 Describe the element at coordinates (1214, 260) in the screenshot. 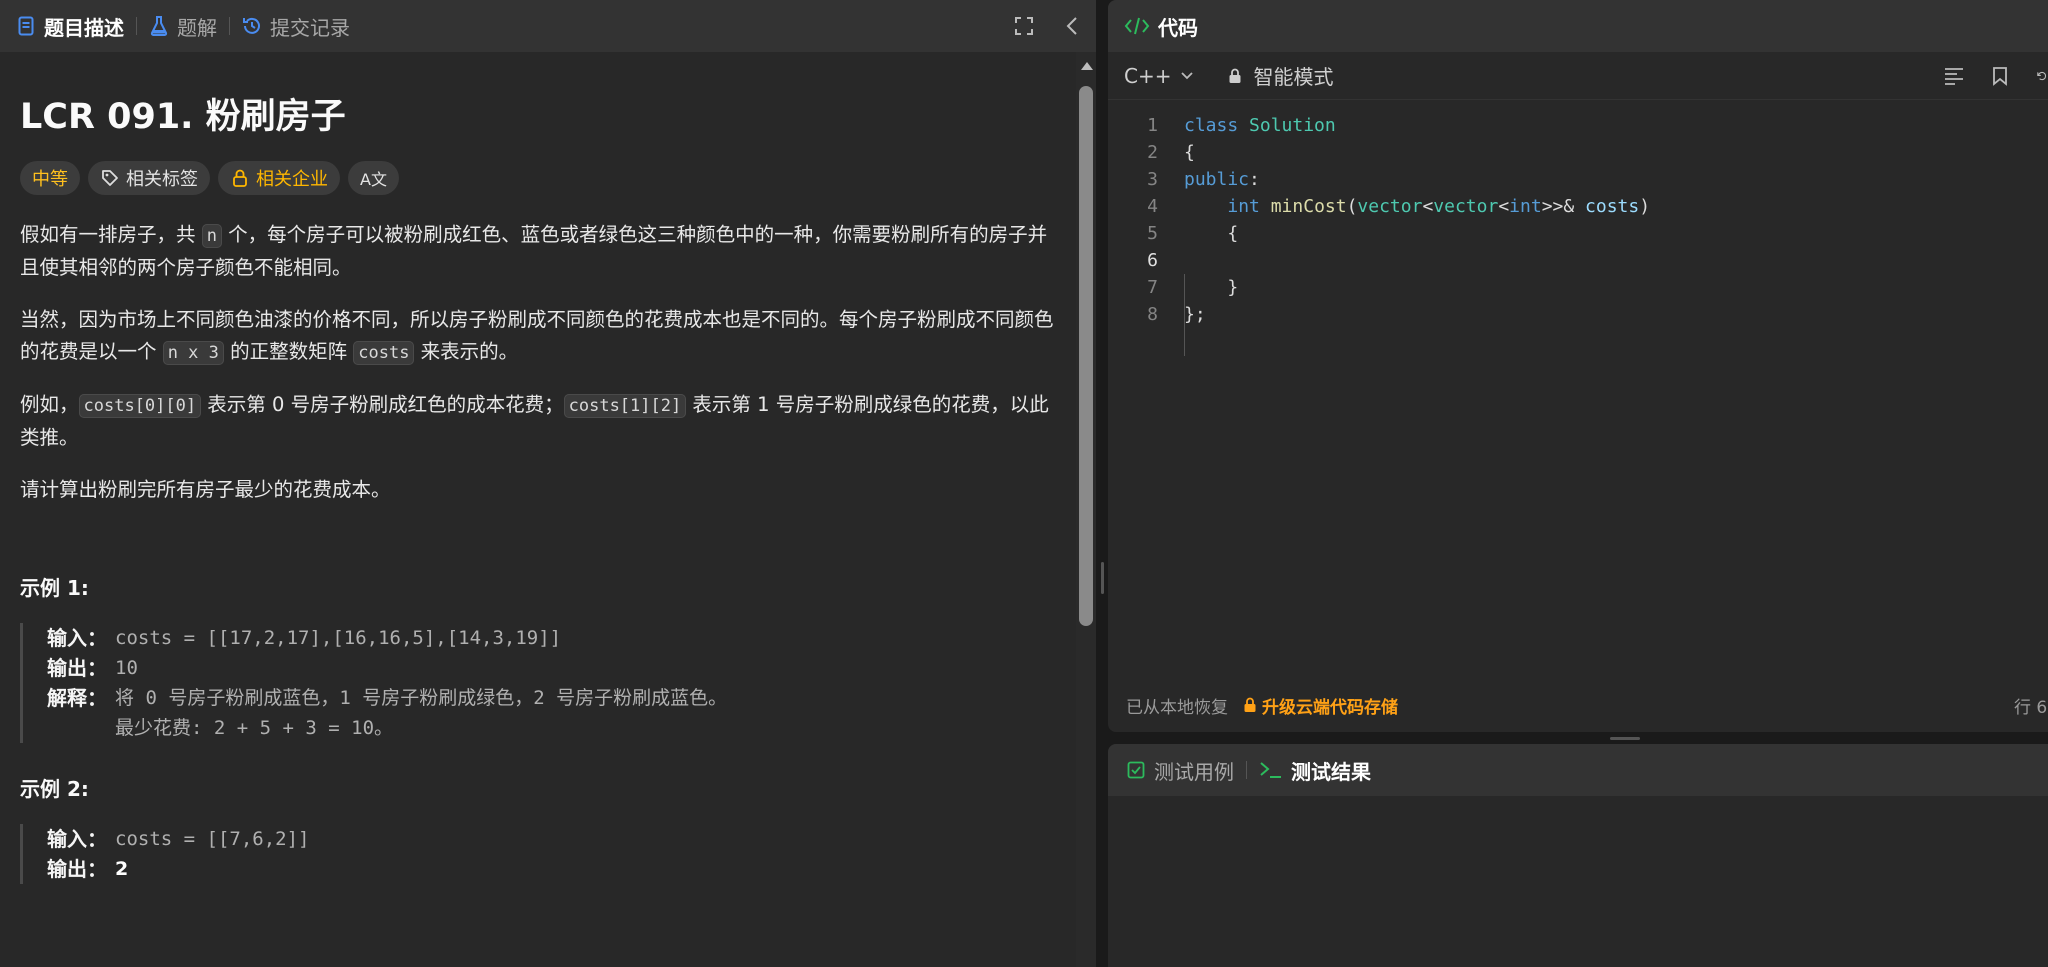

I see `code-line` at that location.